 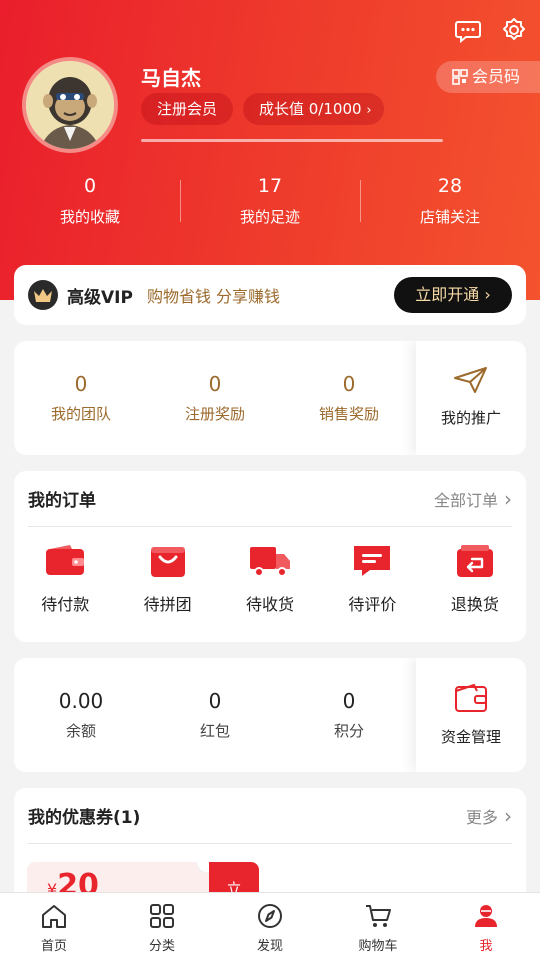 What do you see at coordinates (81, 398) in the screenshot?
I see `promotion-team: 0 我的团队` at bounding box center [81, 398].